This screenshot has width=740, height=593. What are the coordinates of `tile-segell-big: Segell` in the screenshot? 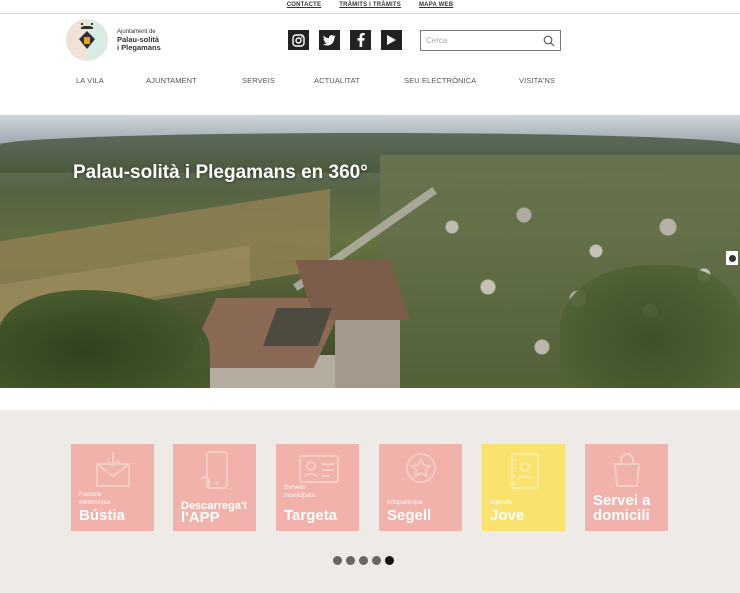 It's located at (409, 515).